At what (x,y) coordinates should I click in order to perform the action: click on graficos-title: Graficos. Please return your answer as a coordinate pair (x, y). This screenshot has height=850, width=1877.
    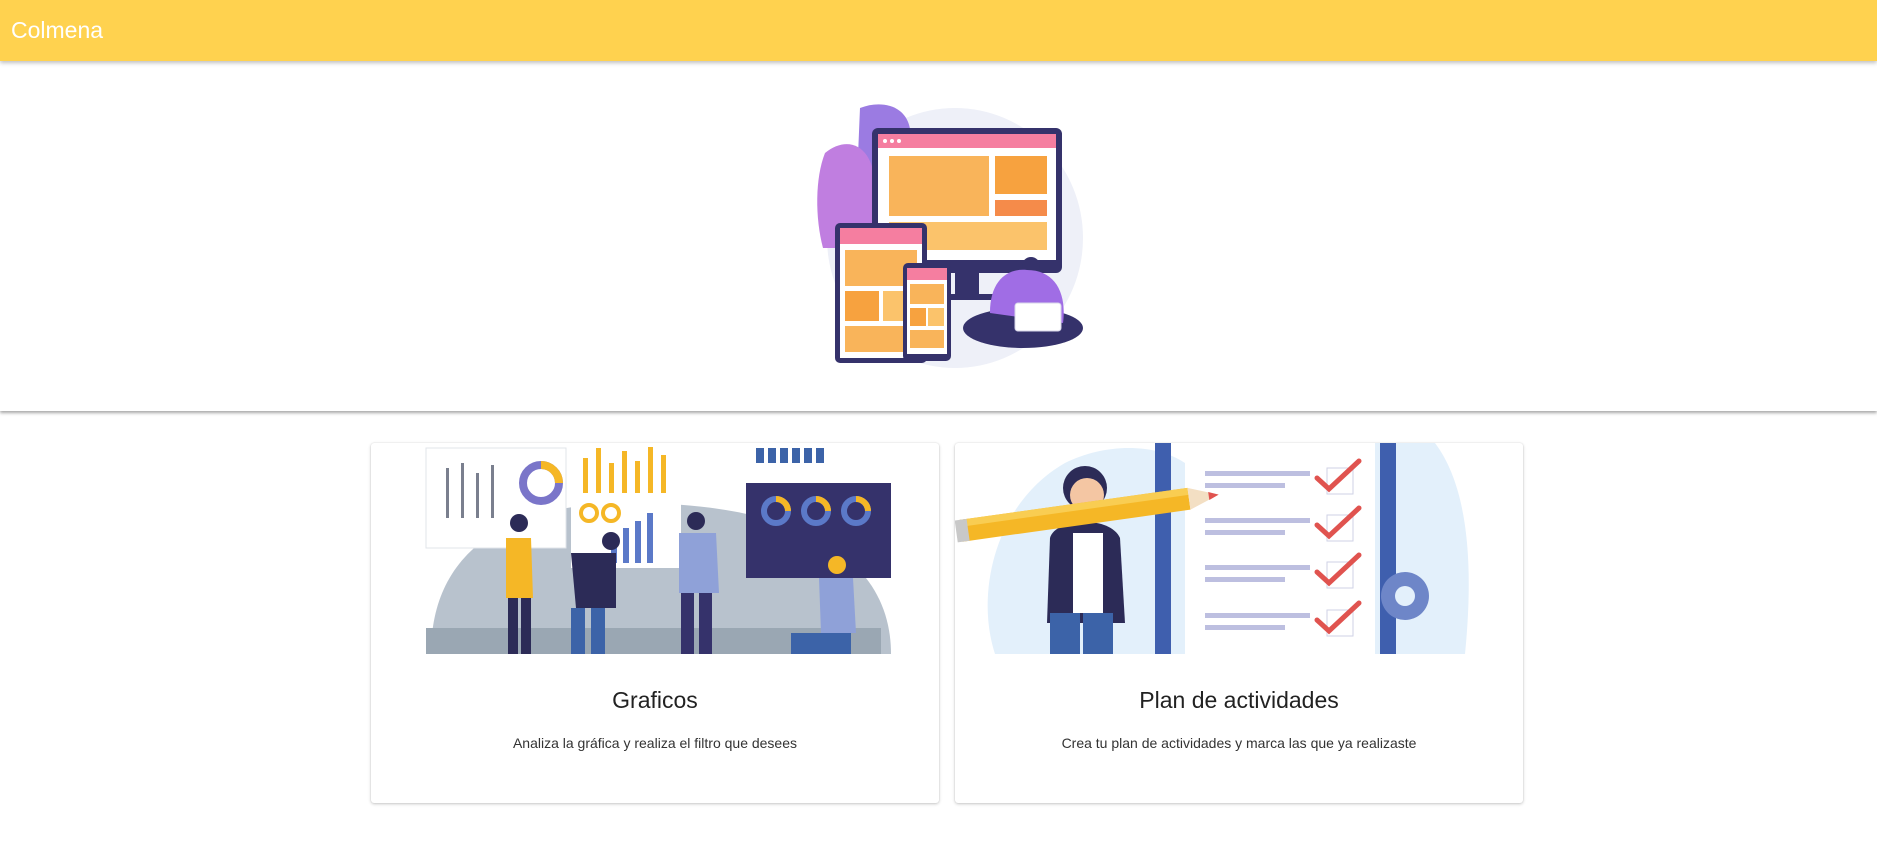
    Looking at the image, I should click on (655, 700).